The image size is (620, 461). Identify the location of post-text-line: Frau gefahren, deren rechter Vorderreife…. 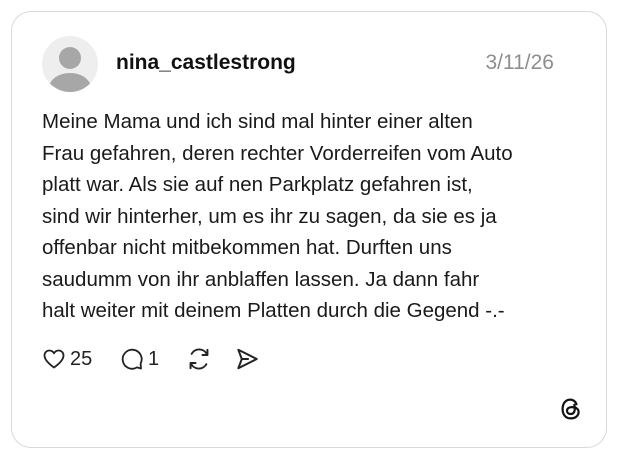
(277, 153).